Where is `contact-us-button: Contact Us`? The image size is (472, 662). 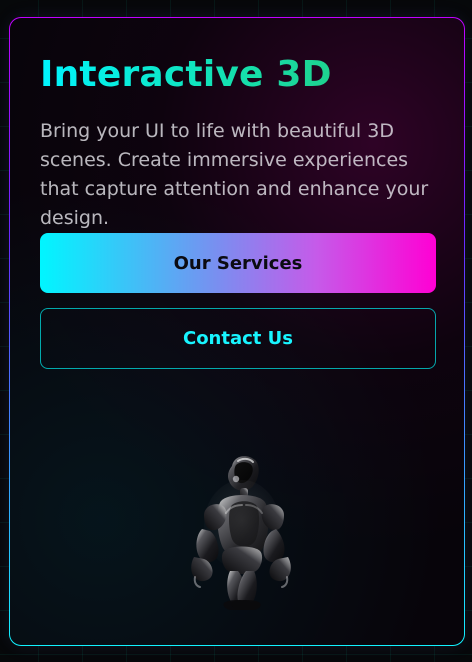
contact-us-button: Contact Us is located at coordinates (238, 338).